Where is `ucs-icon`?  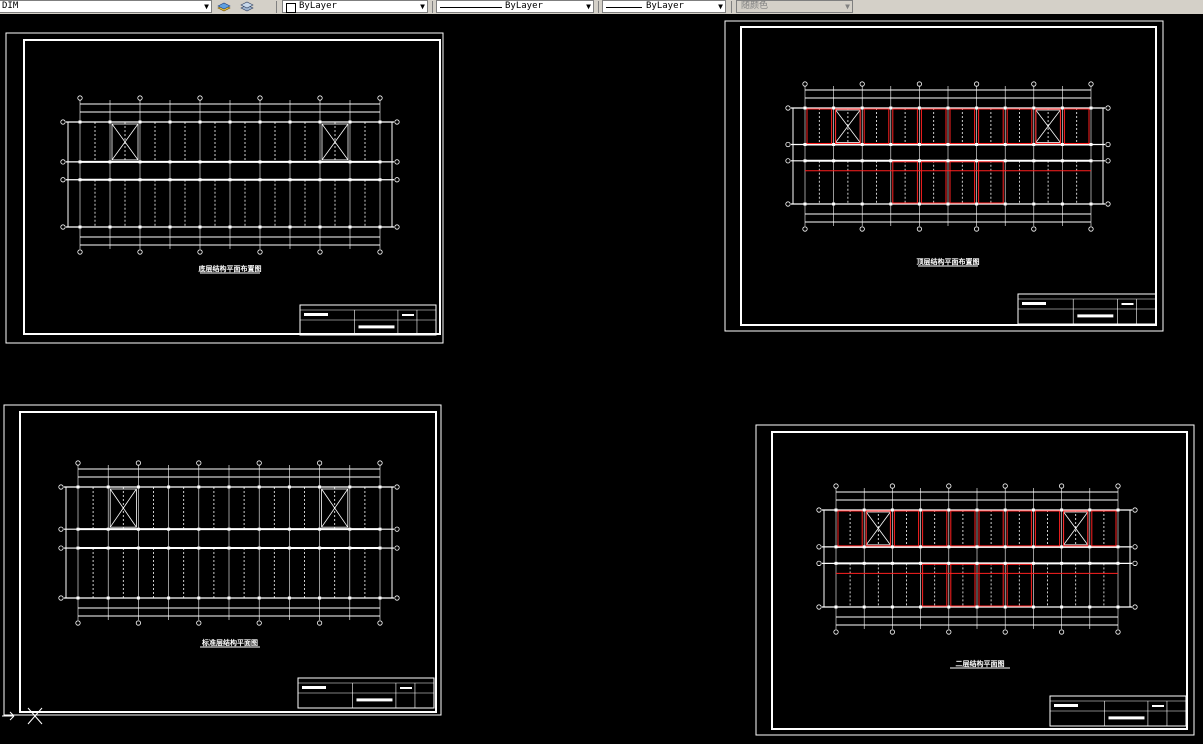 ucs-icon is located at coordinates (22, 716).